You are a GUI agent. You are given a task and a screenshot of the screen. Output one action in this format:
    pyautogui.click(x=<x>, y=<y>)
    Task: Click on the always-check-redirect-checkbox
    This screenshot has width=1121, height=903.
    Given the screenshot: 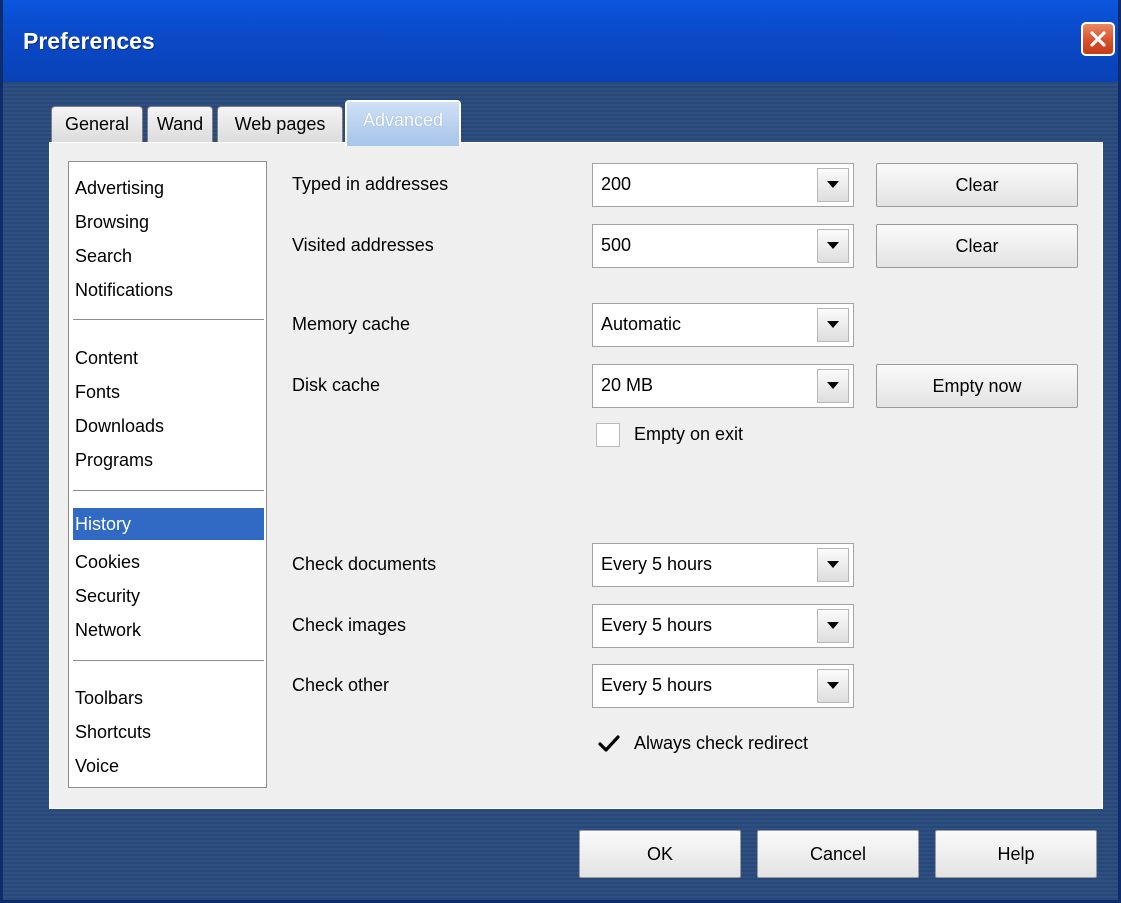 What is the action you would take?
    pyautogui.click(x=608, y=744)
    